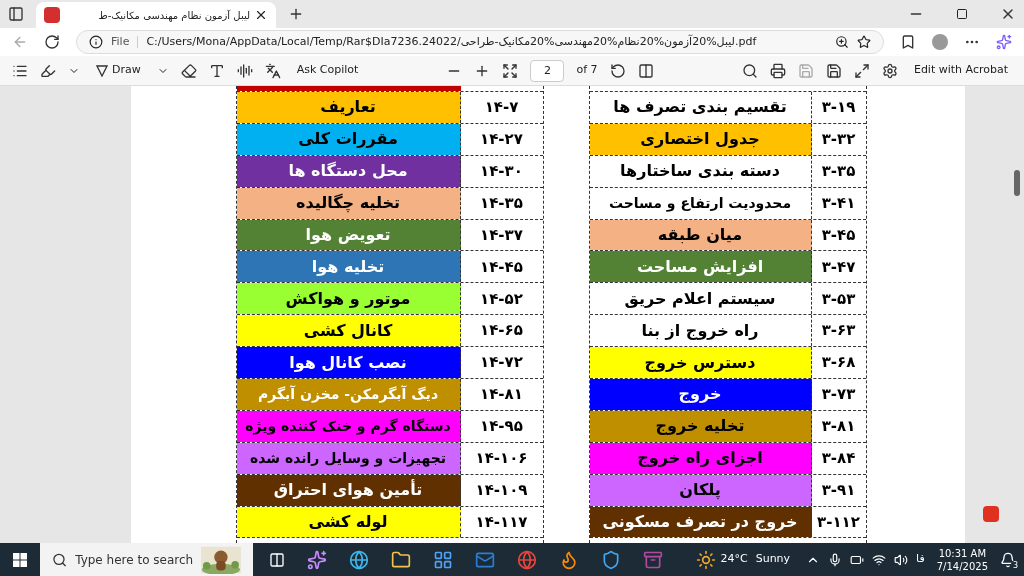  What do you see at coordinates (146, 559) in the screenshot?
I see `taskbar-search: Type here to search` at bounding box center [146, 559].